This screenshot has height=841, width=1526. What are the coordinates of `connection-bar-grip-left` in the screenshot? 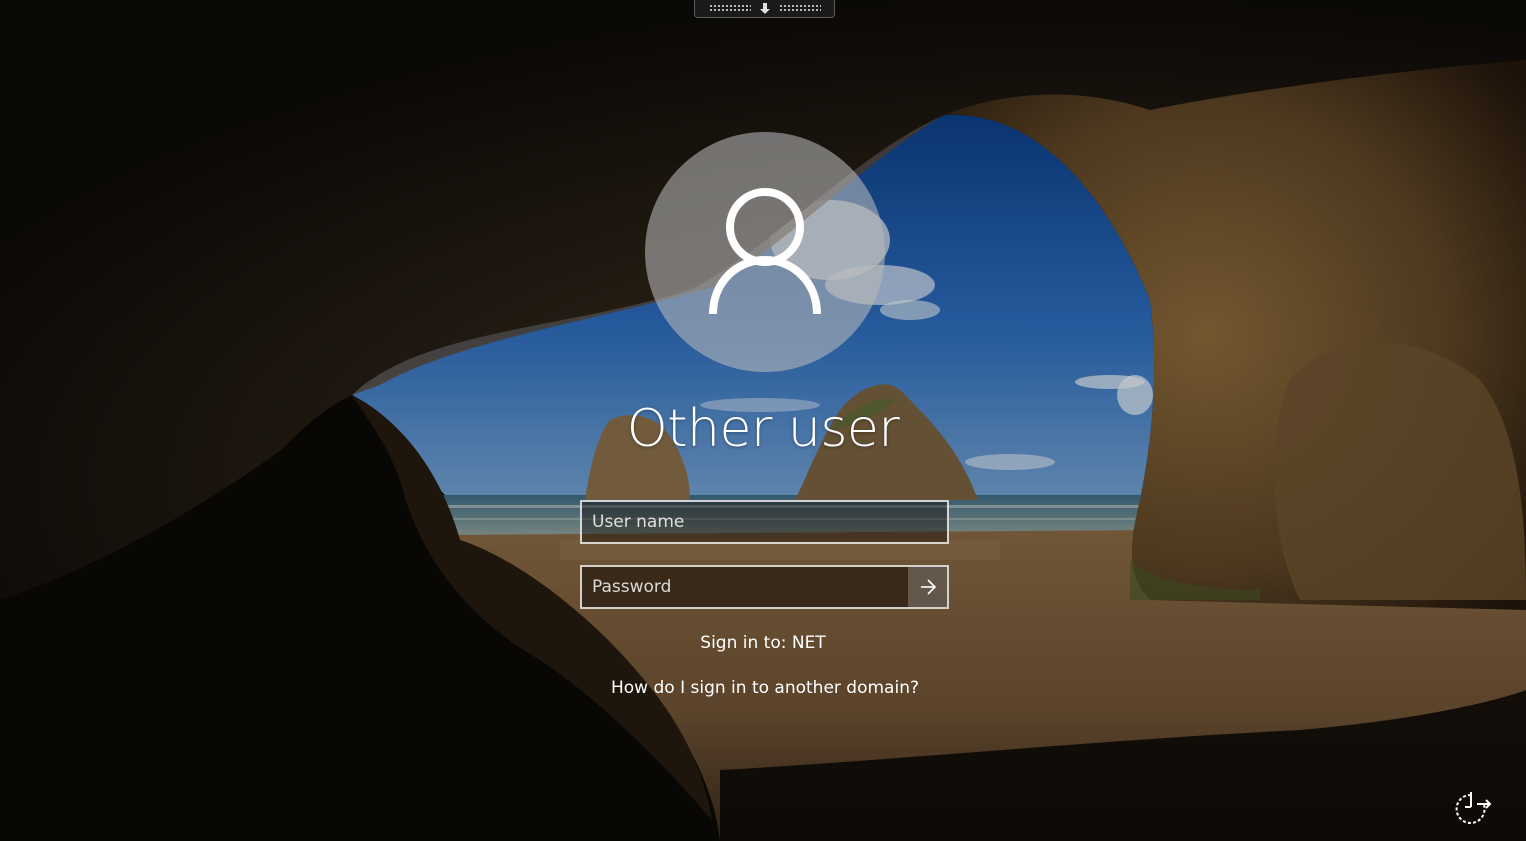 It's located at (729, 8).